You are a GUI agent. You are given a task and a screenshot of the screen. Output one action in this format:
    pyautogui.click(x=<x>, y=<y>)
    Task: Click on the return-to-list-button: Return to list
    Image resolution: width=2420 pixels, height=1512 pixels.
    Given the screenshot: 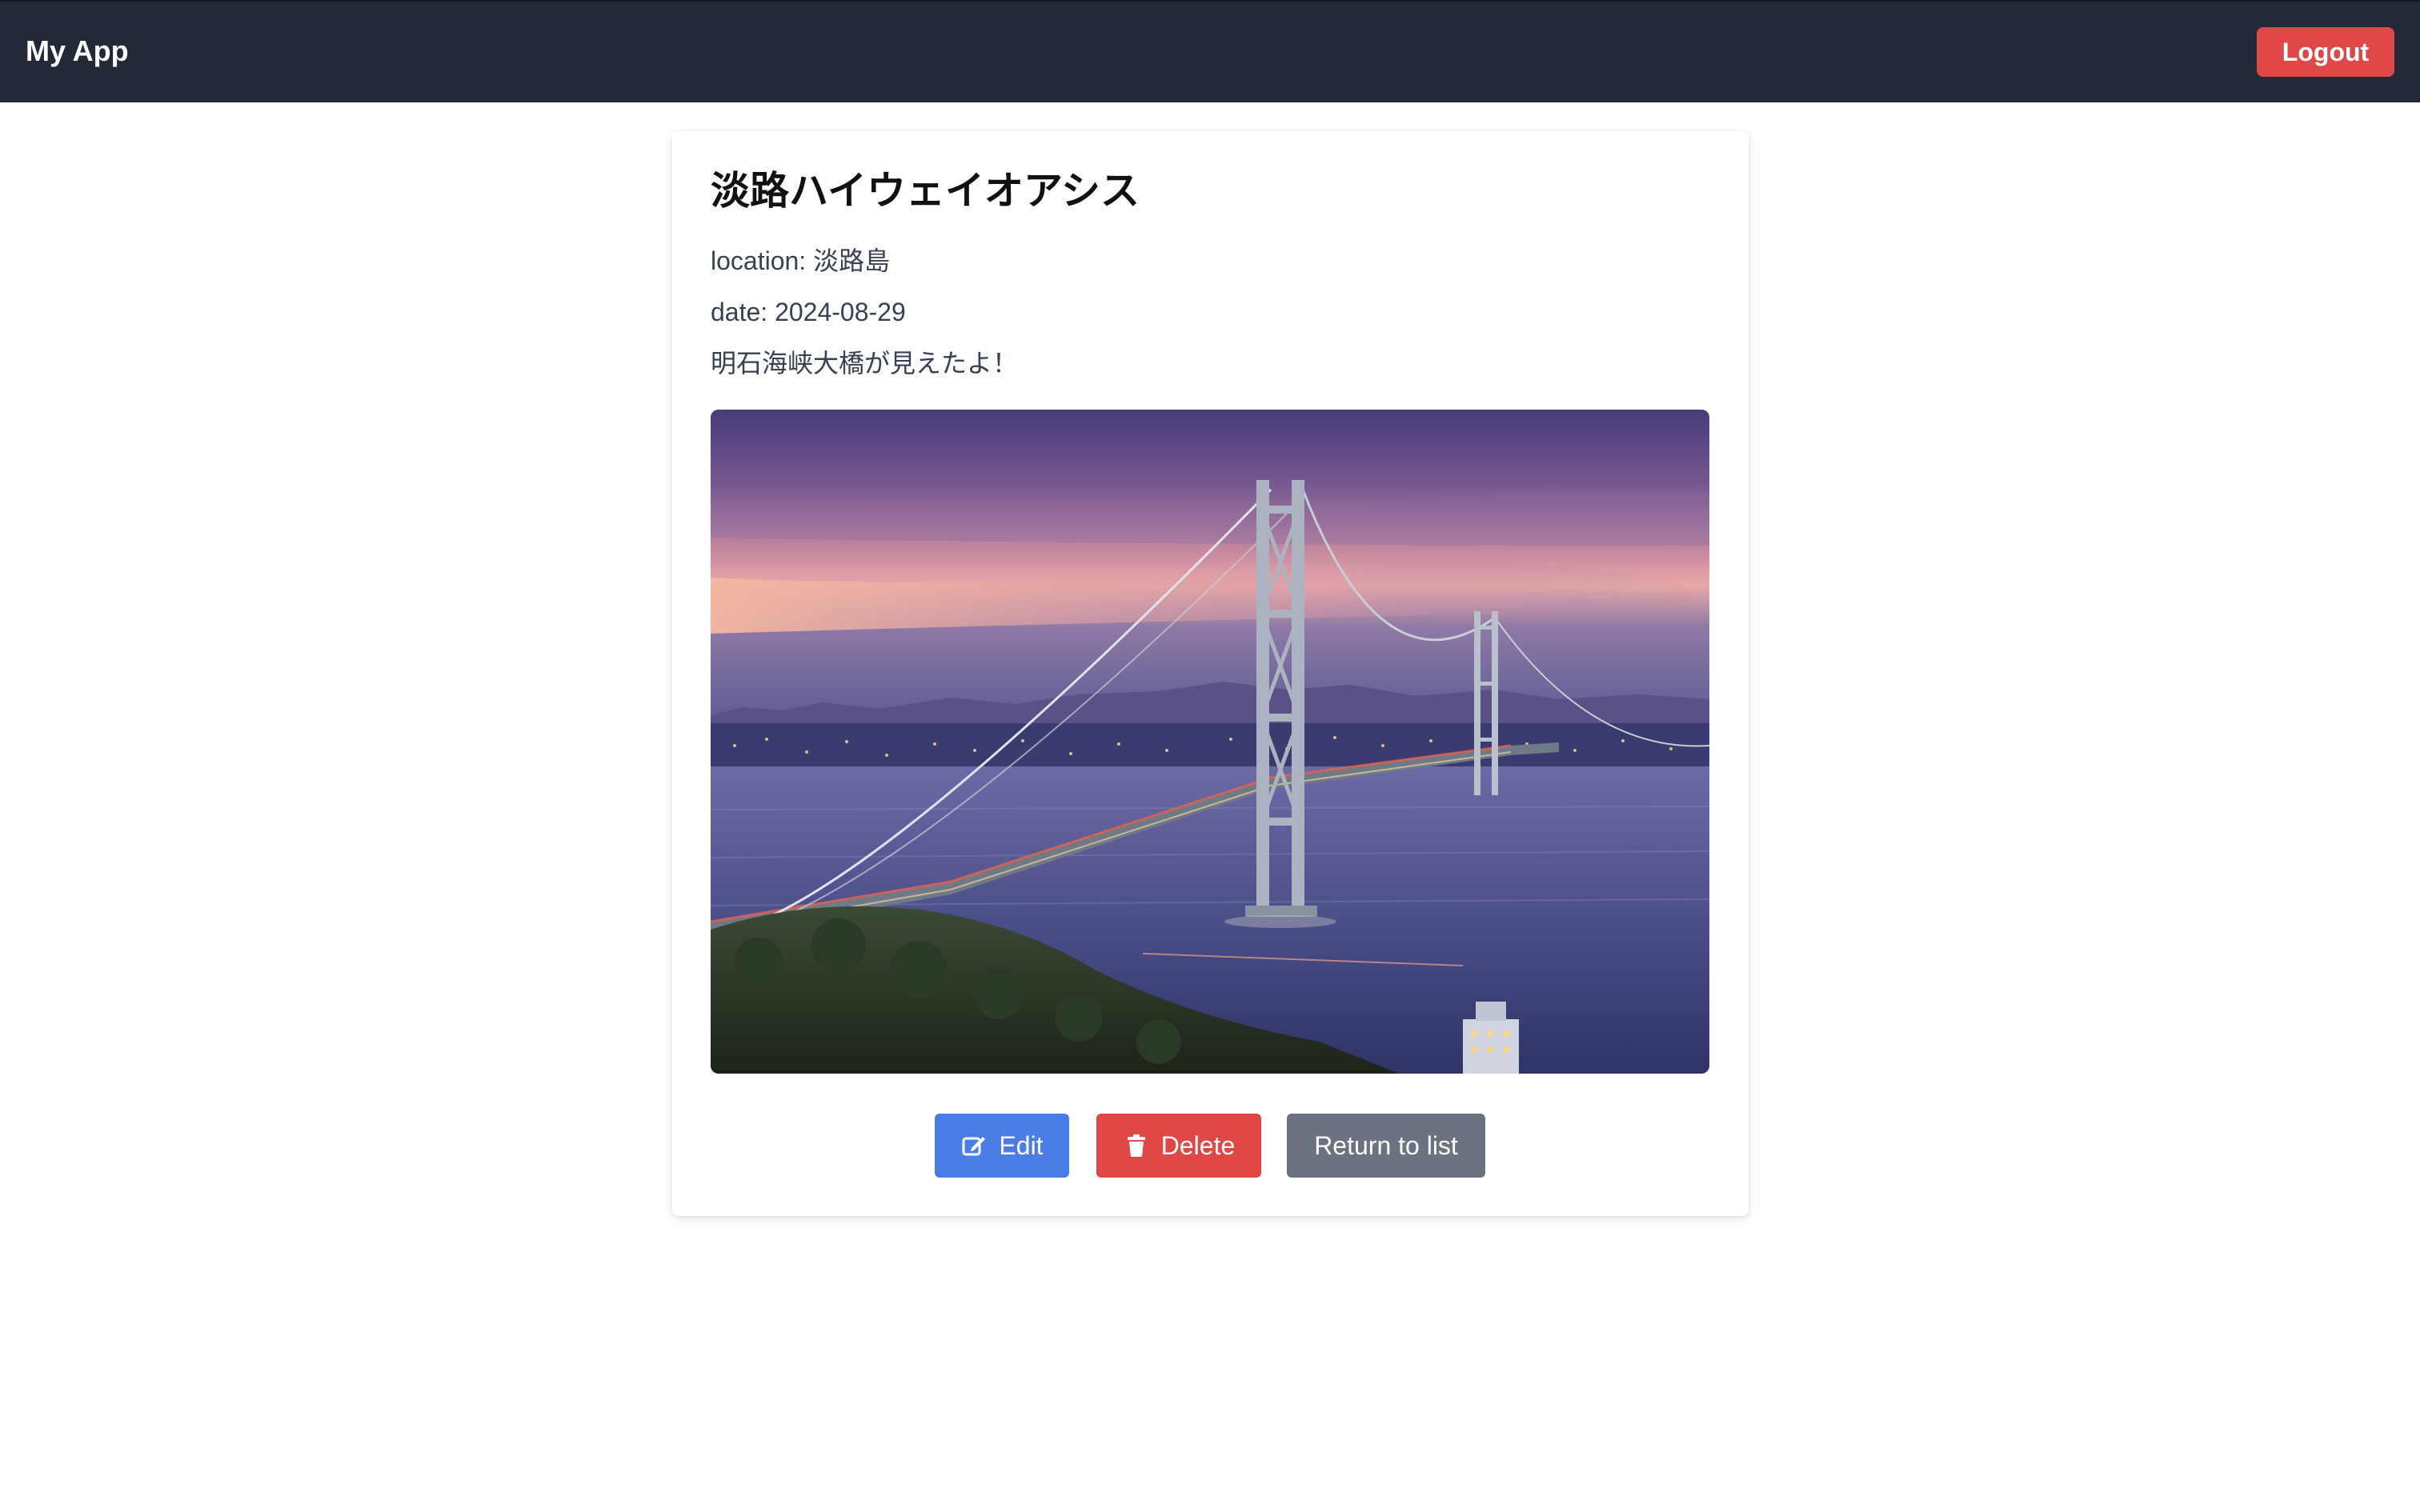 What is the action you would take?
    pyautogui.click(x=1386, y=1146)
    